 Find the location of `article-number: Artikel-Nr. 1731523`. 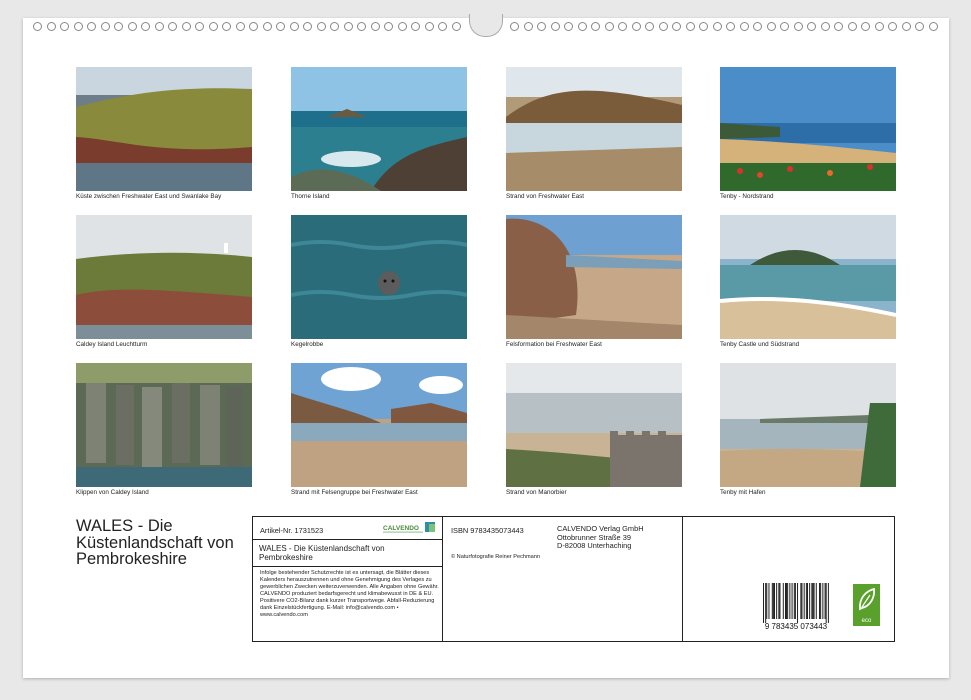

article-number: Artikel-Nr. 1731523 is located at coordinates (292, 530).